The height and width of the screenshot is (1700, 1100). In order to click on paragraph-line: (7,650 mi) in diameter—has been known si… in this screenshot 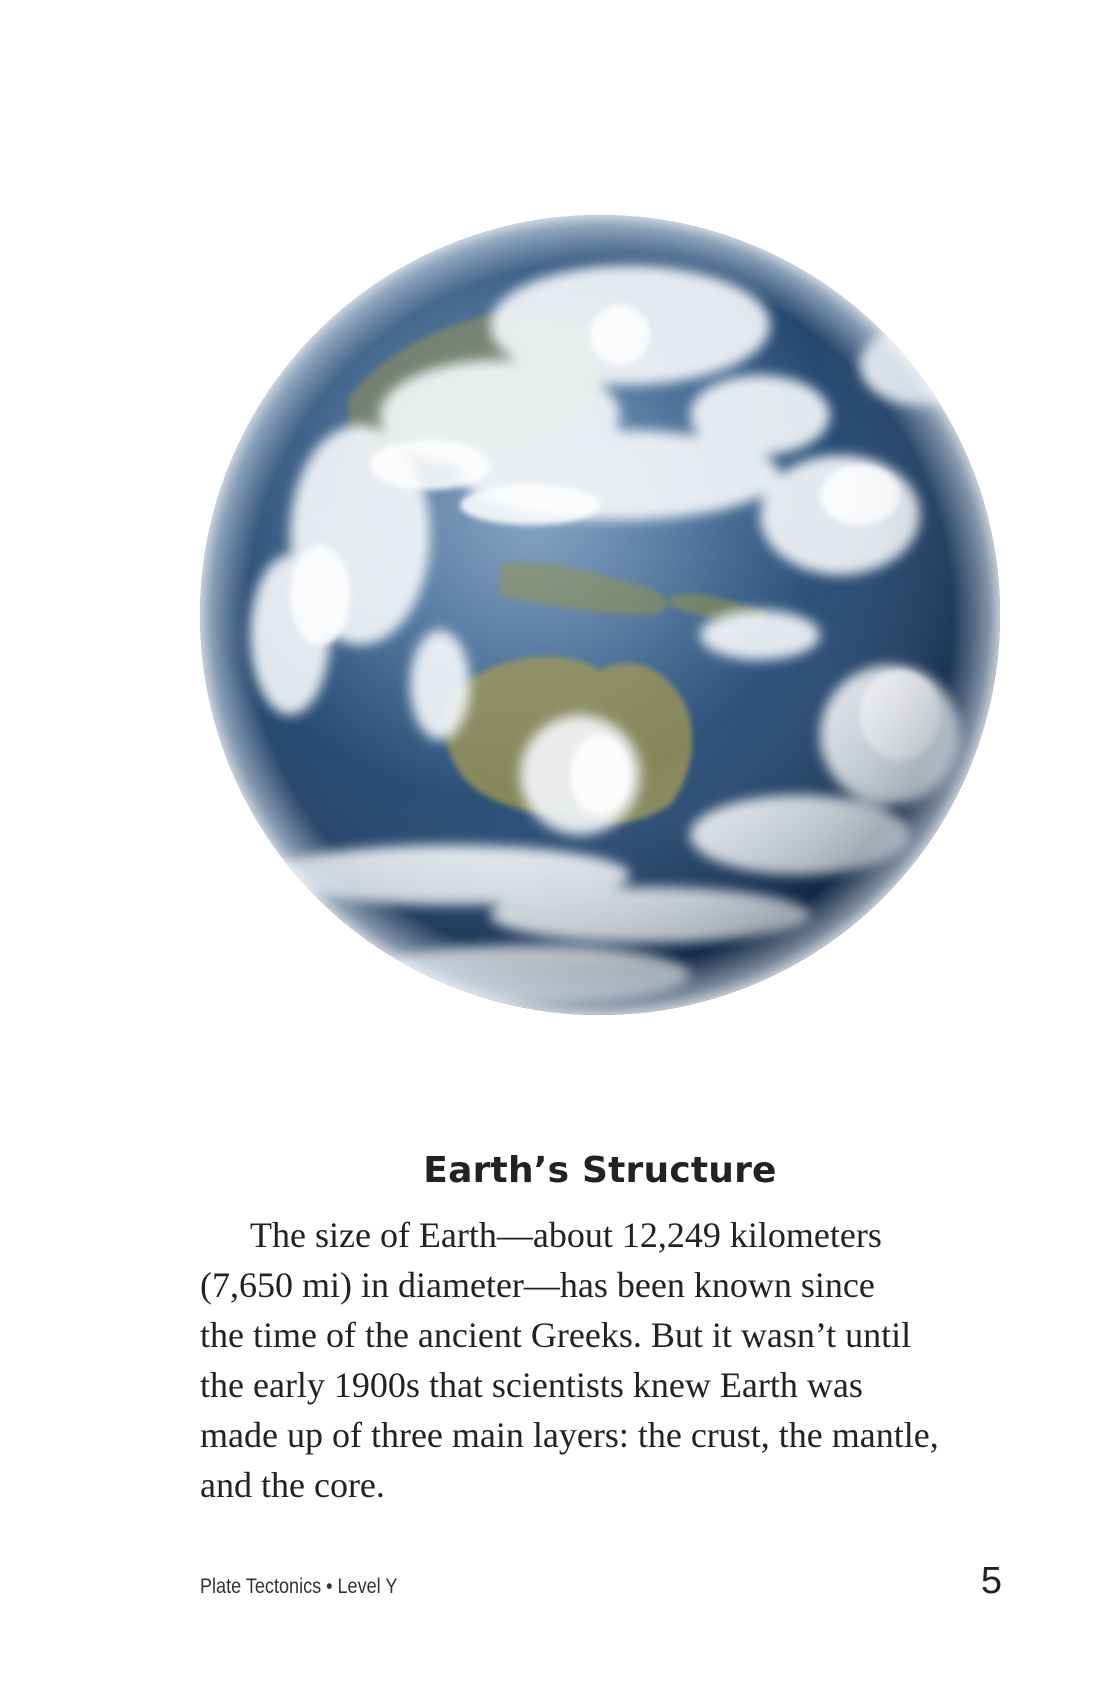, I will do `click(537, 1285)`.